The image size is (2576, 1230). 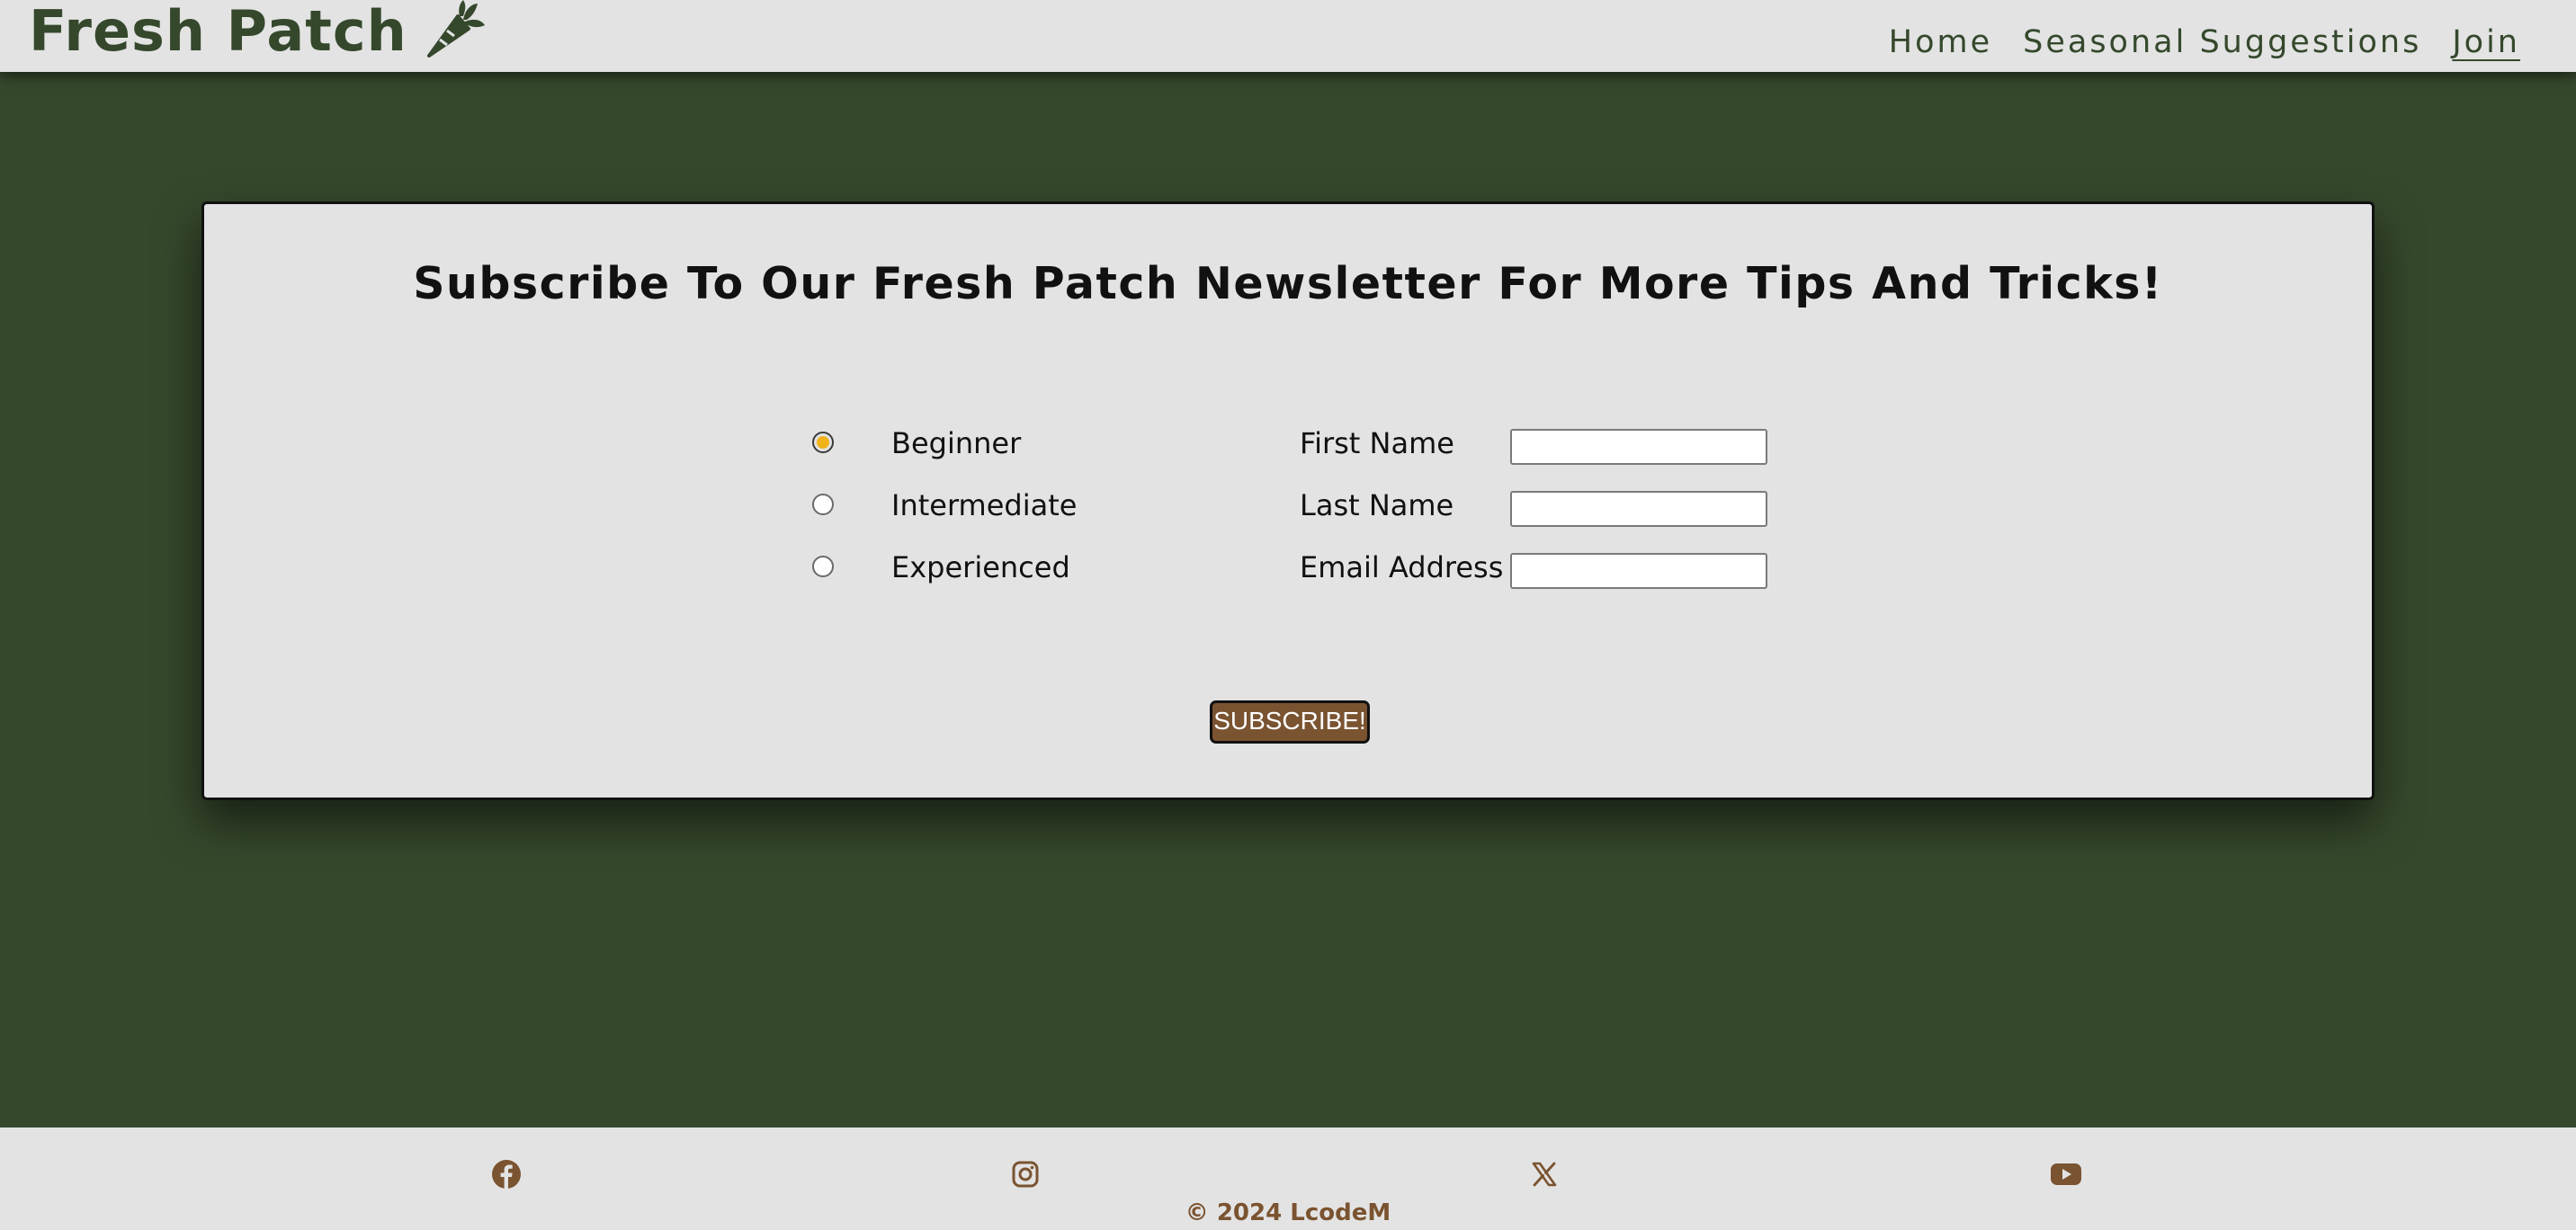 What do you see at coordinates (2066, 1174) in the screenshot?
I see `youtube-icon` at bounding box center [2066, 1174].